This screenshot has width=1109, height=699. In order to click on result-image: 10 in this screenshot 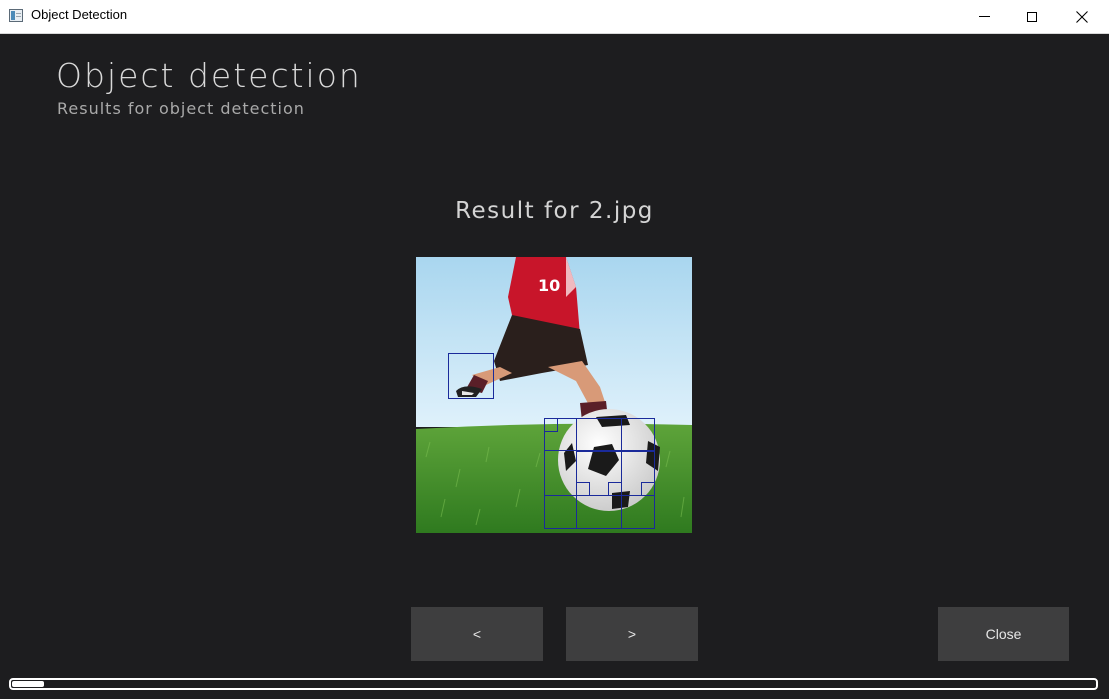, I will do `click(554, 395)`.